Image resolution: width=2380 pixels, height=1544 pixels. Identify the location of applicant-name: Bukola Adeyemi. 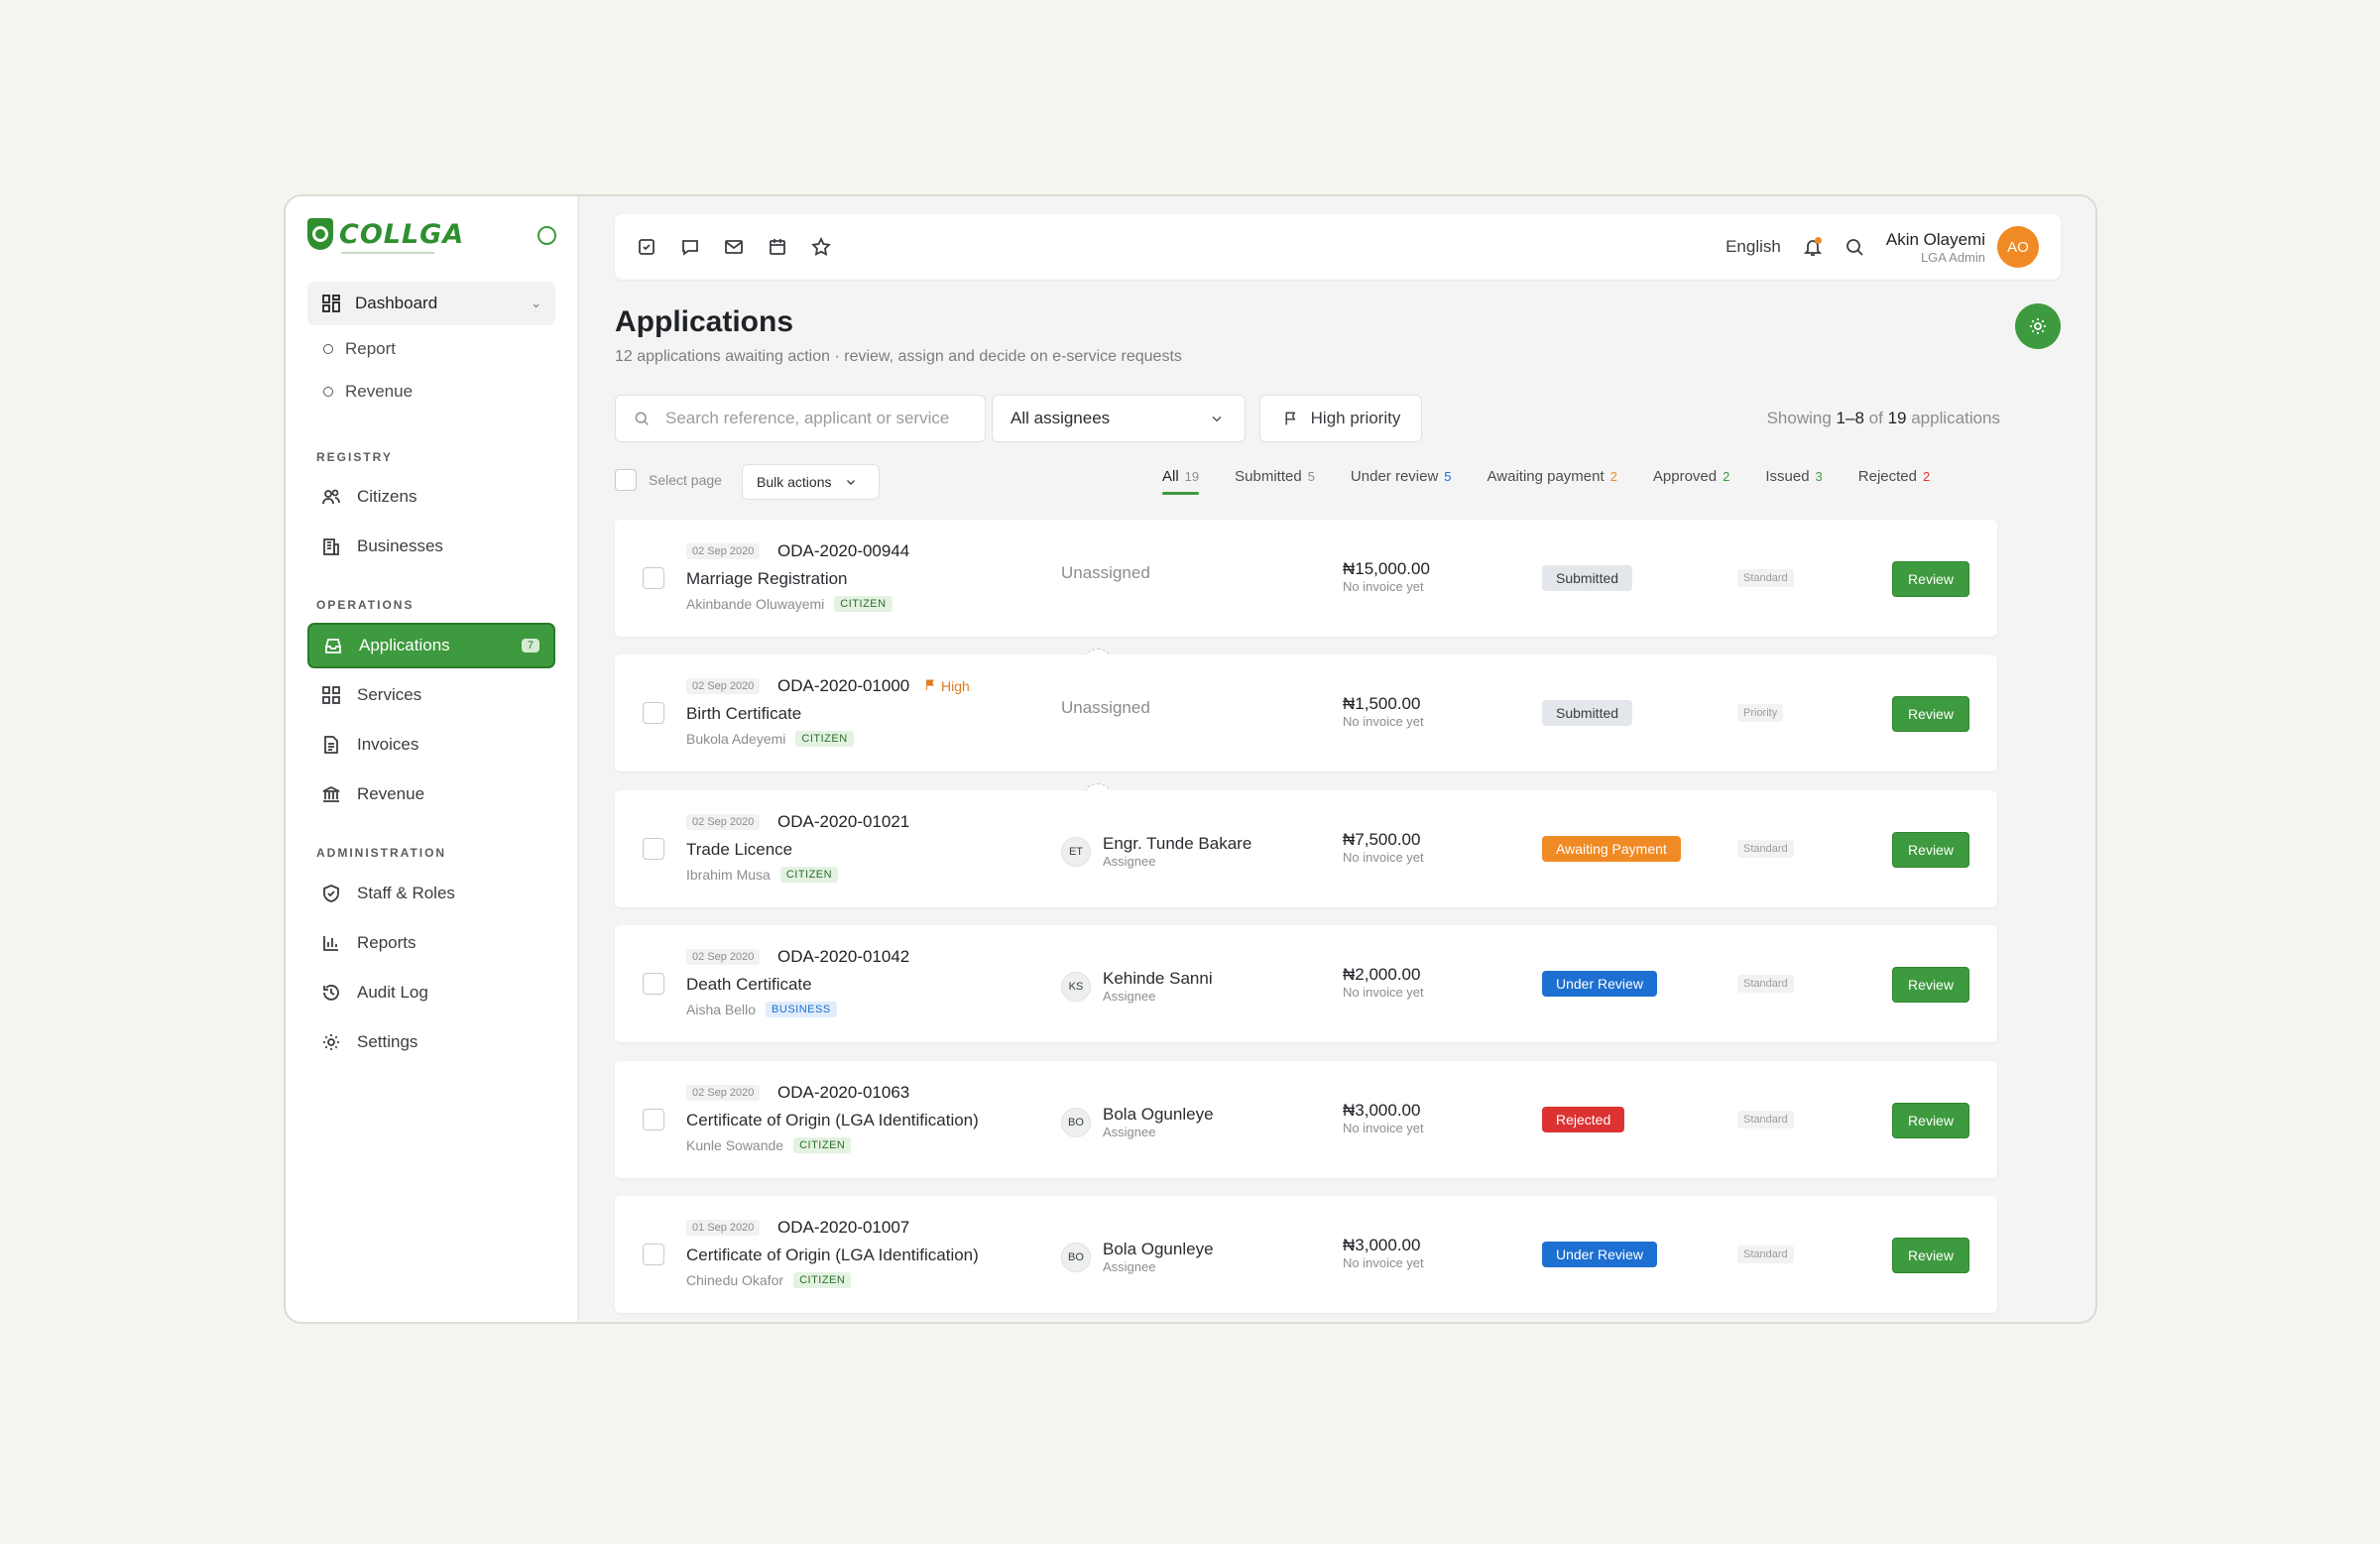
(736, 739).